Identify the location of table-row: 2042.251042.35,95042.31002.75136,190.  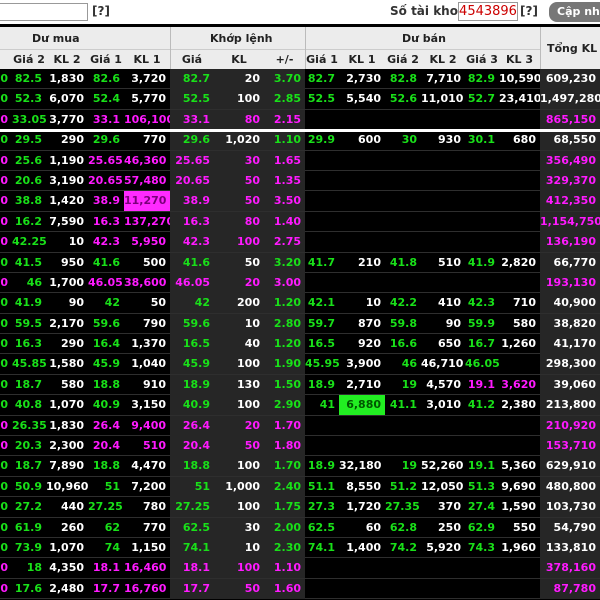
(300, 242).